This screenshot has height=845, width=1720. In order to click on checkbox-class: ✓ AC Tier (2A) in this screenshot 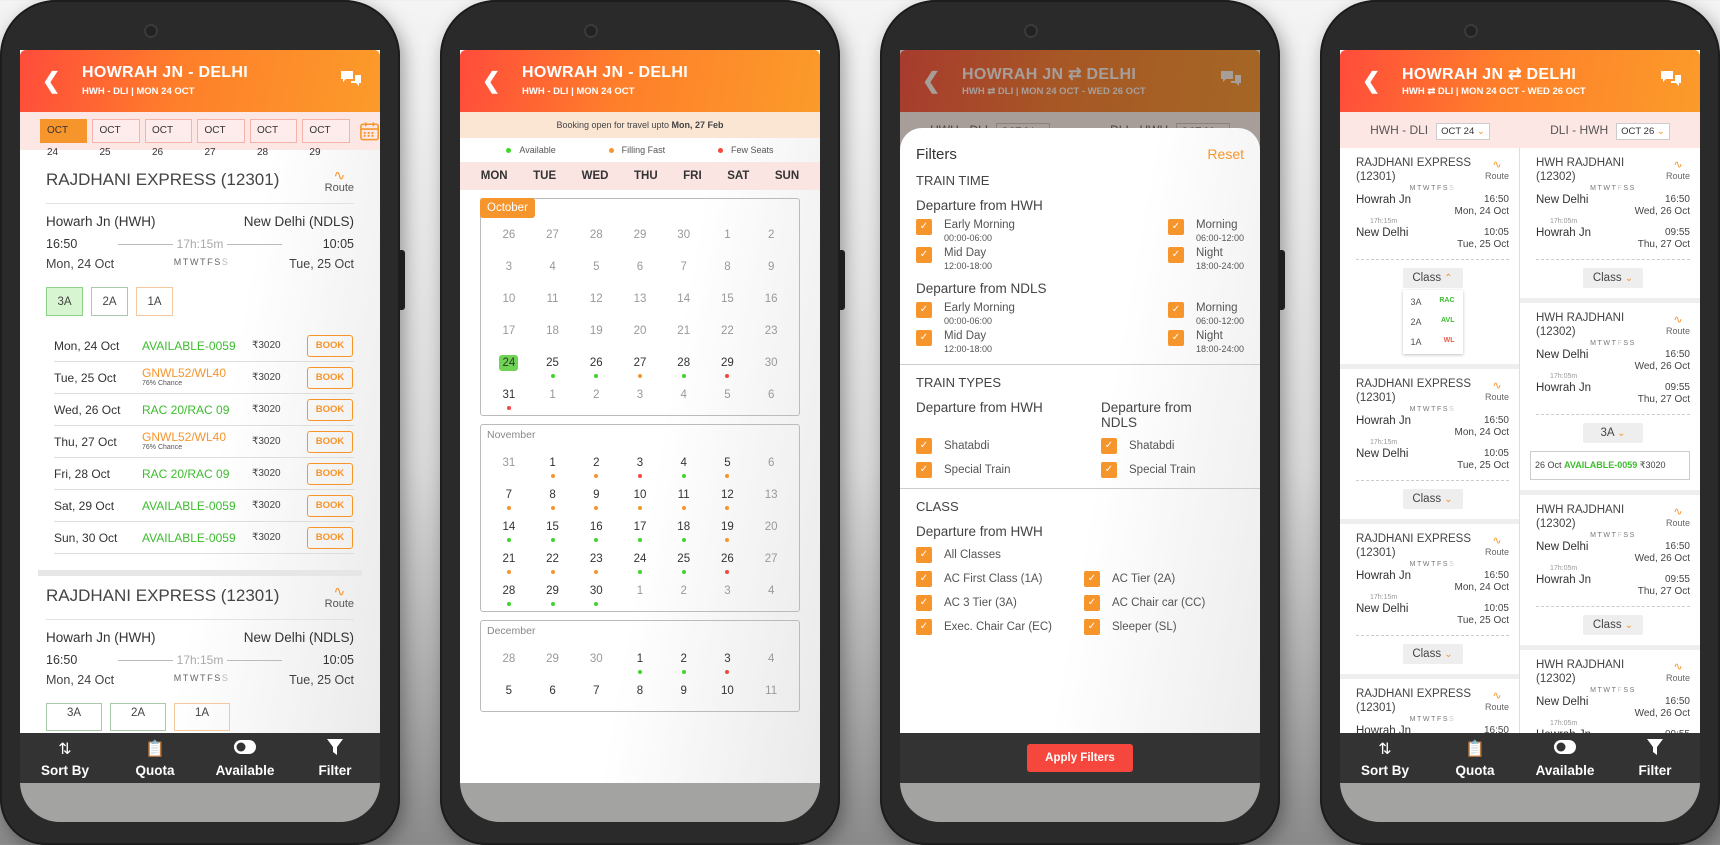, I will do `click(1164, 579)`.